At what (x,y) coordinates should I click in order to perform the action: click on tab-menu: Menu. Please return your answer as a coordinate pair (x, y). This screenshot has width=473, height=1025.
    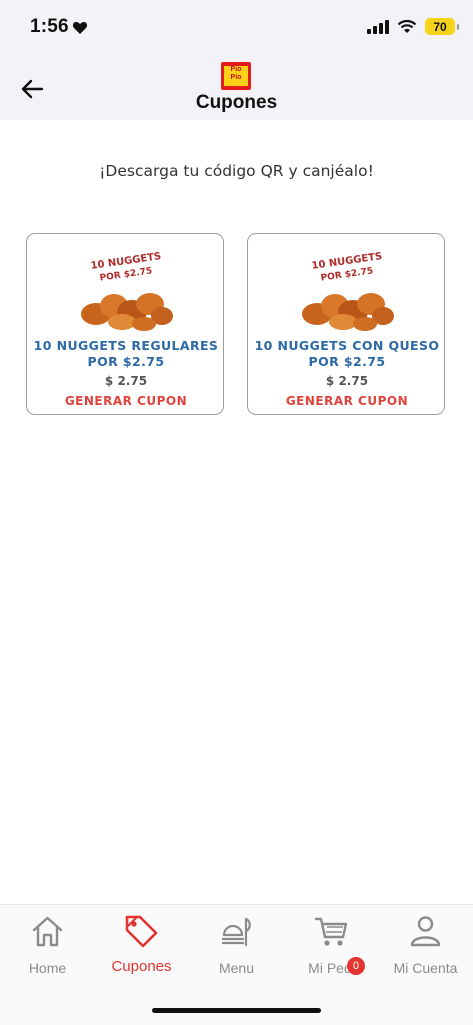
    Looking at the image, I should click on (236, 945).